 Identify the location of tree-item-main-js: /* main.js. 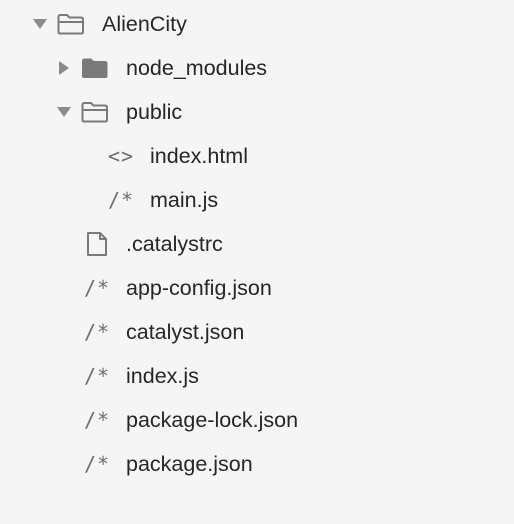
(257, 200).